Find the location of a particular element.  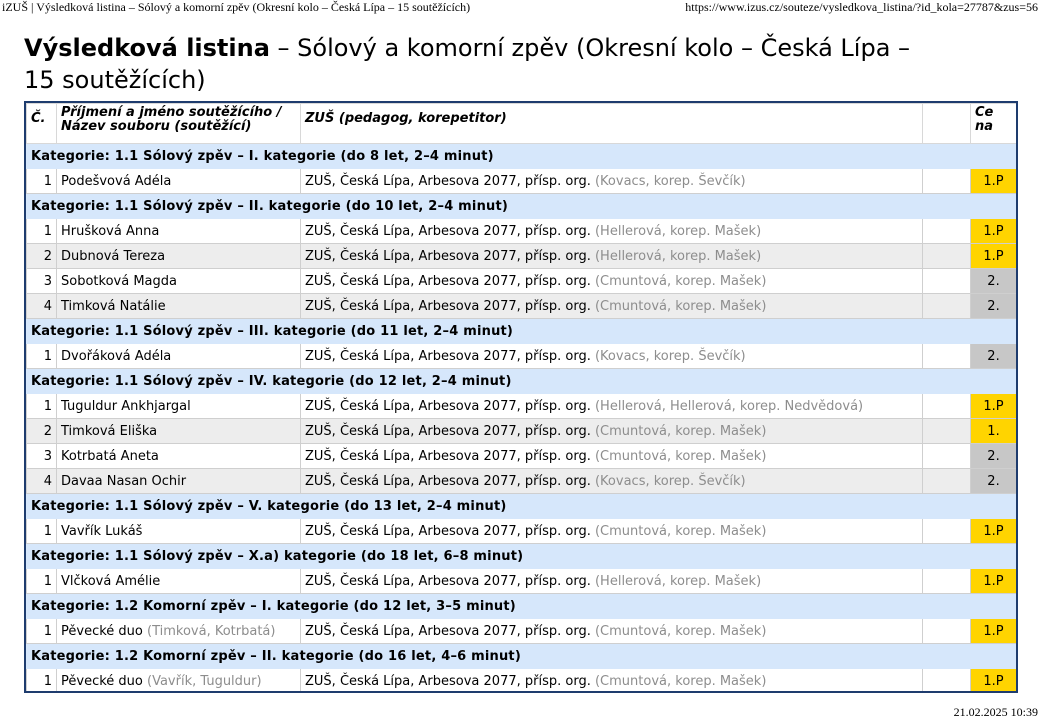

column-header-prize: Ce na is located at coordinates (993, 123).